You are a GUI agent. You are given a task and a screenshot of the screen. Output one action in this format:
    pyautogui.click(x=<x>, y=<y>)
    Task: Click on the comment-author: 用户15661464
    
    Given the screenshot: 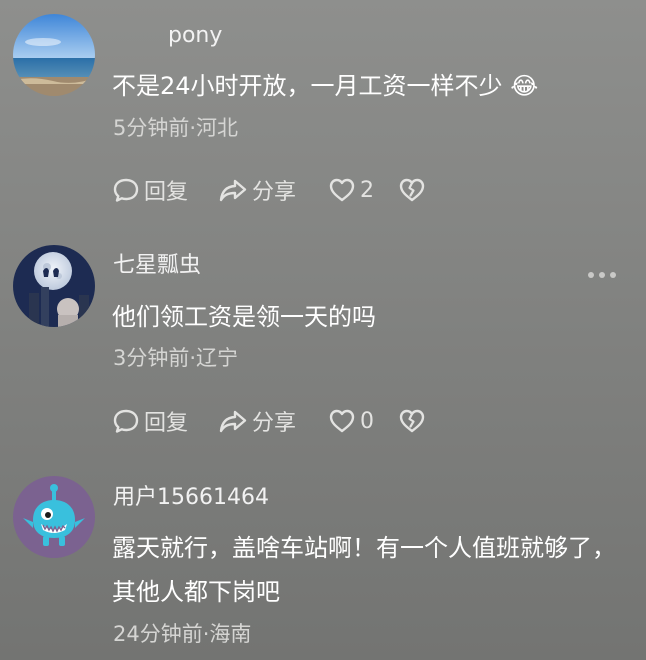 What is the action you would take?
    pyautogui.click(x=191, y=498)
    